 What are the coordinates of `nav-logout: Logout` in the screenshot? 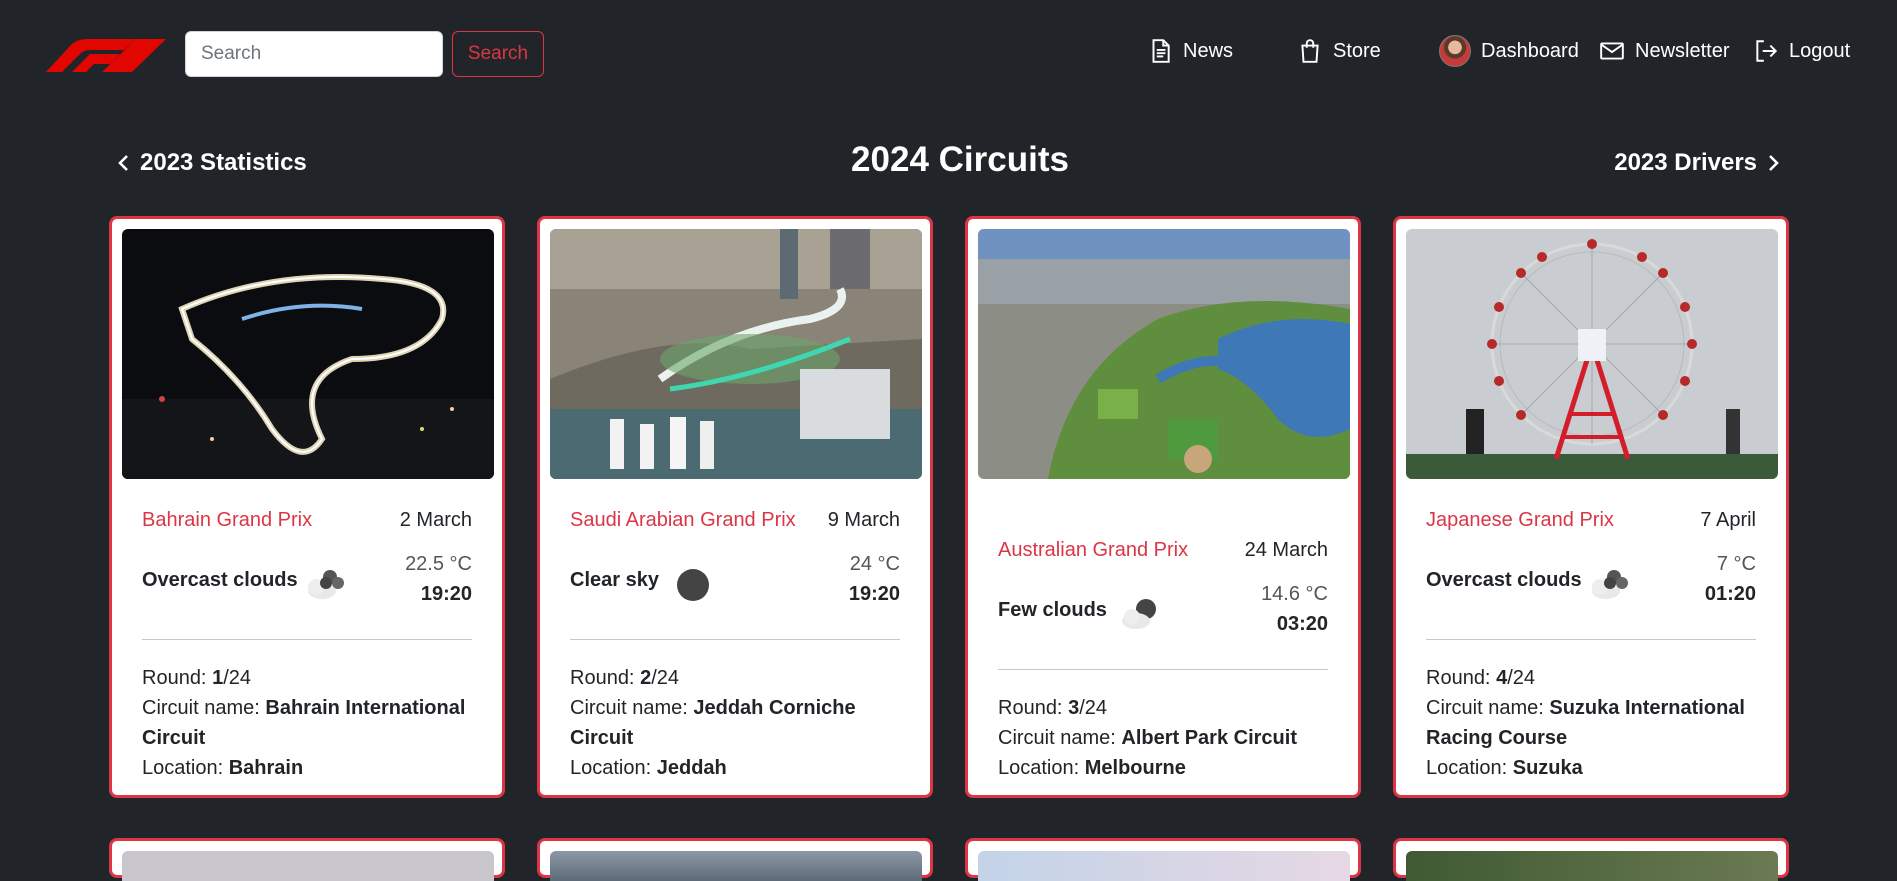 It's located at (1801, 51).